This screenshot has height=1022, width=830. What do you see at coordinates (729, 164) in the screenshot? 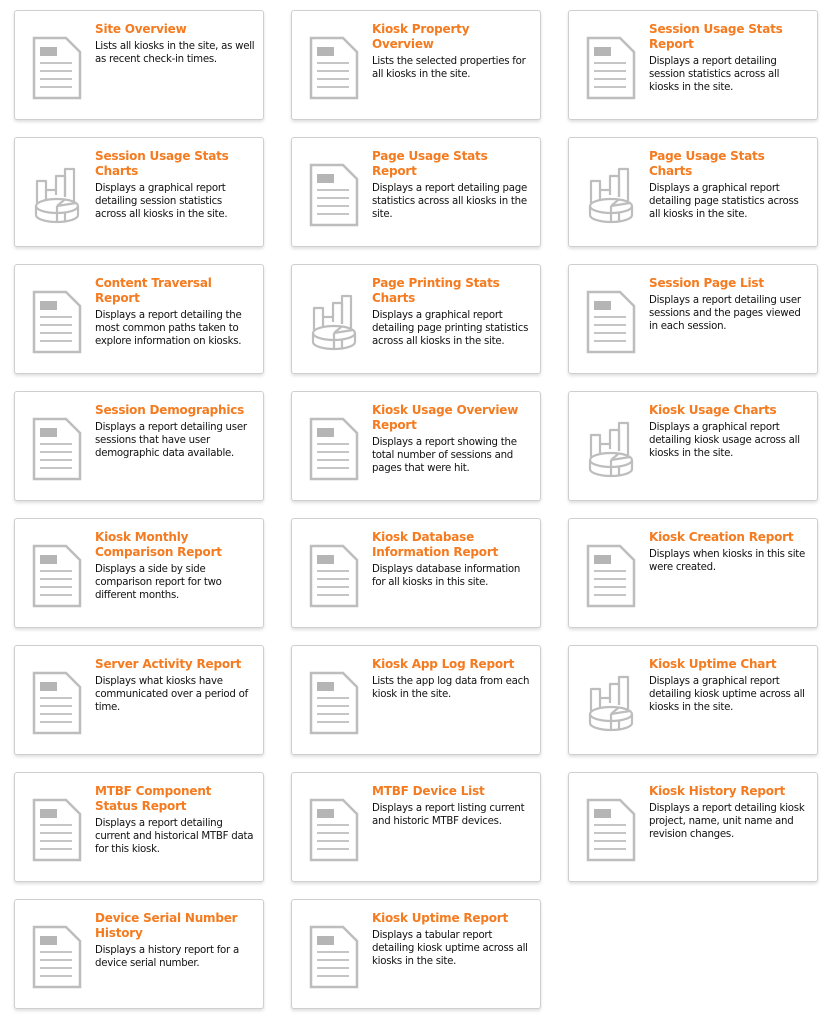
I see `report-title-link: Page Usage Stats Charts` at bounding box center [729, 164].